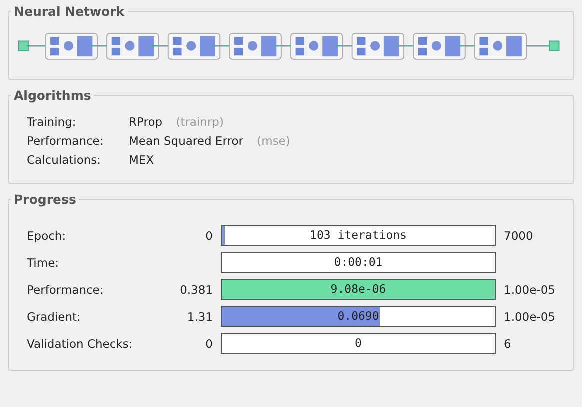 This screenshot has height=407, width=582. Describe the element at coordinates (273, 141) in the screenshot. I see `field-note: (mse)` at that location.